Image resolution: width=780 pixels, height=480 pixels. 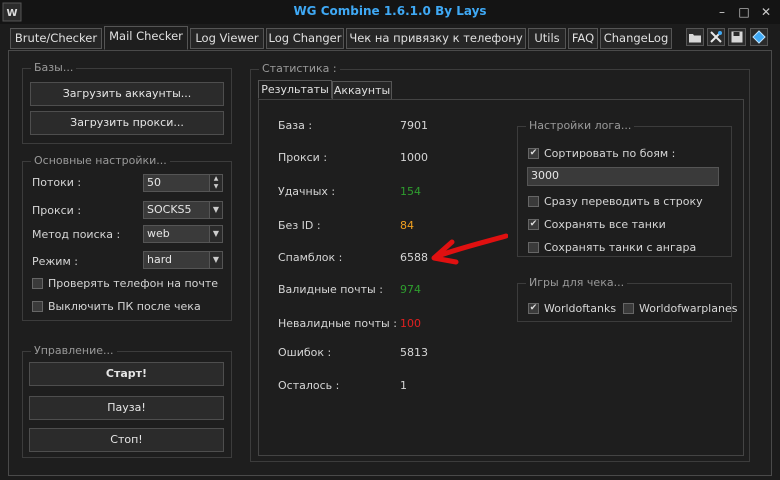 What do you see at coordinates (307, 191) in the screenshot?
I see `stat-label-success: Удачных :` at bounding box center [307, 191].